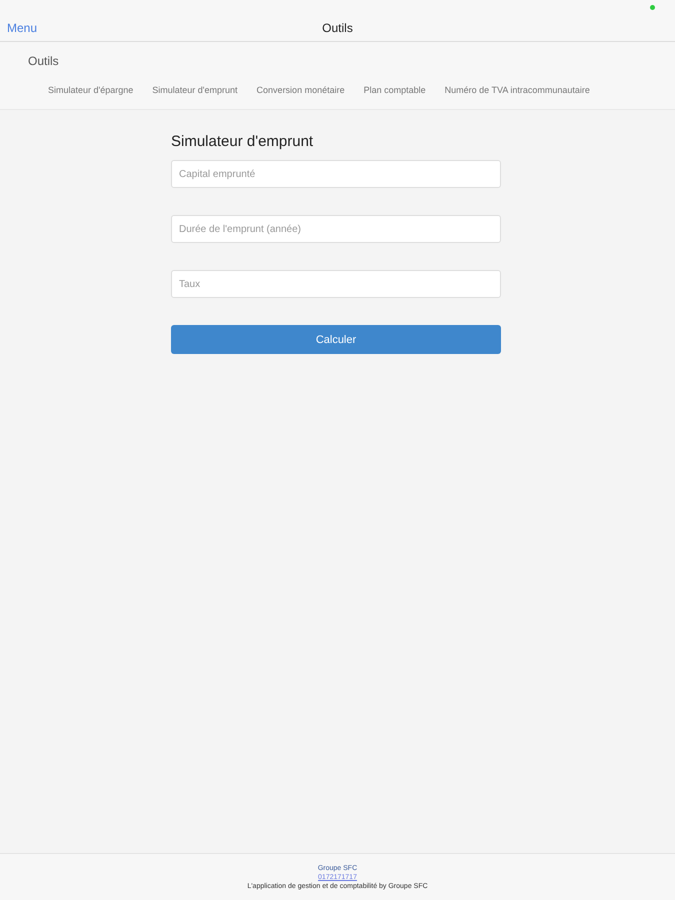  What do you see at coordinates (22, 27) in the screenshot?
I see `menu-link: Menu` at bounding box center [22, 27].